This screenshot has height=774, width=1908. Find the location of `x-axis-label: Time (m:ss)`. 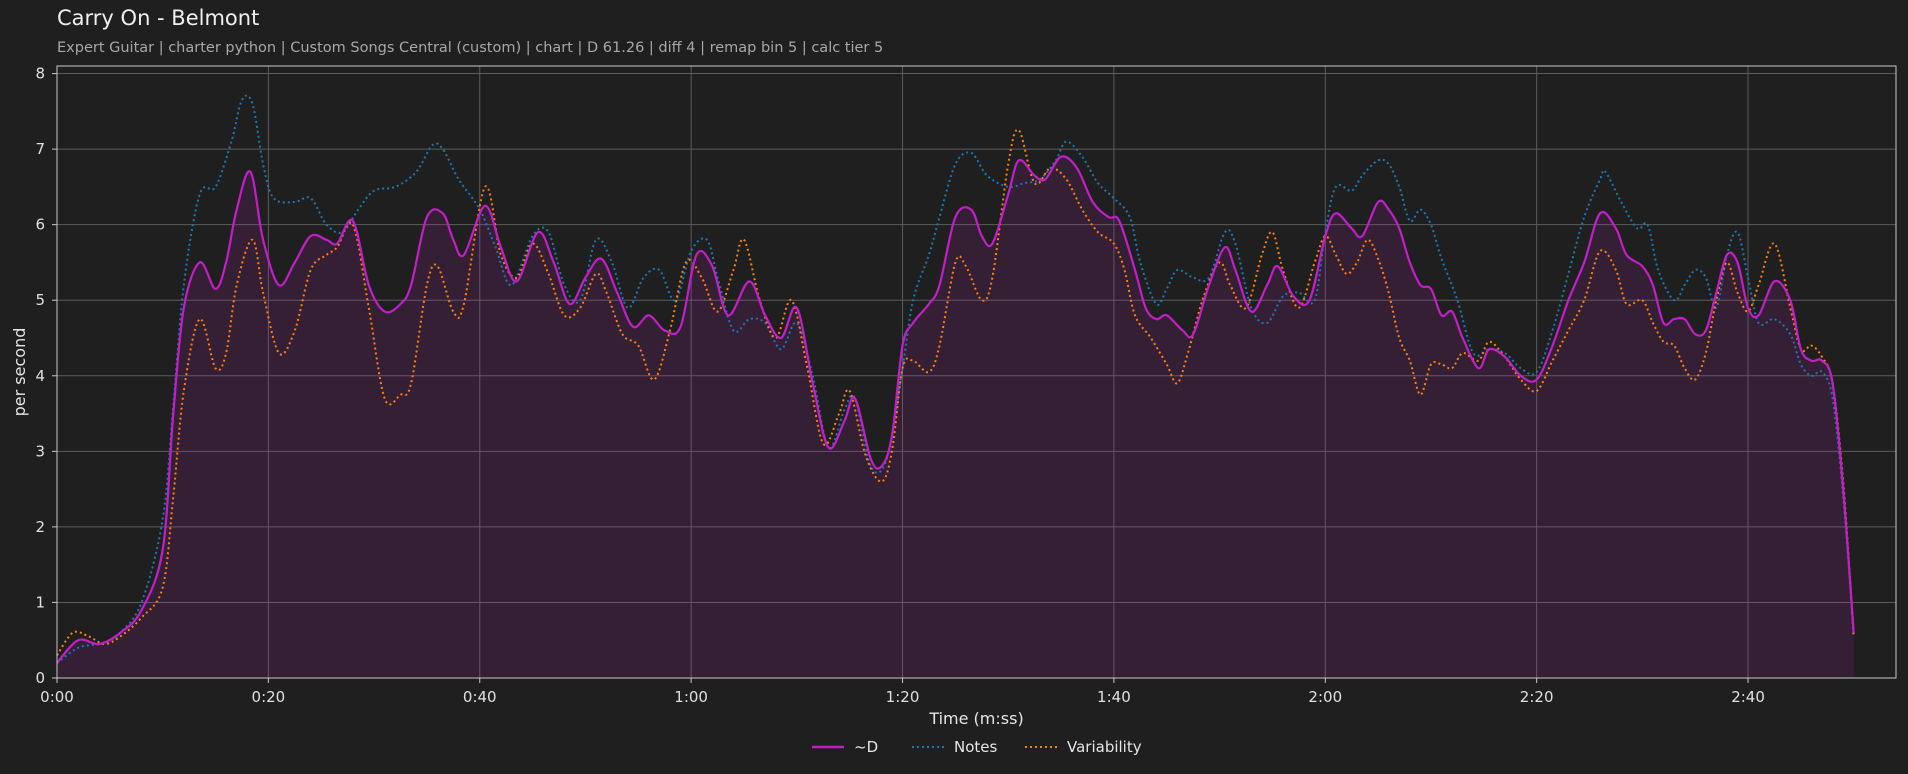

x-axis-label: Time (m:ss) is located at coordinates (975, 718).